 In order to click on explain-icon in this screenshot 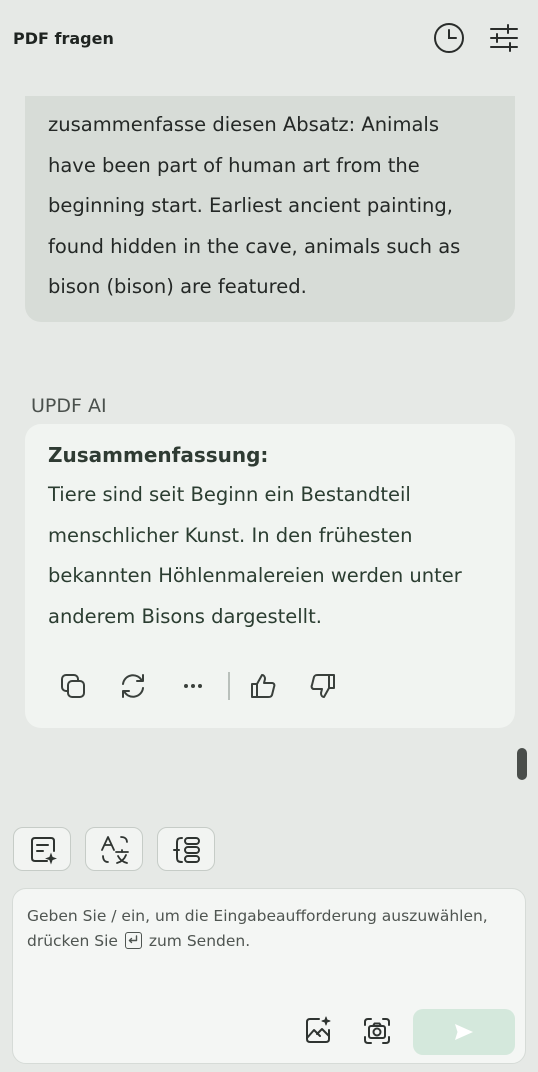, I will do `click(186, 850)`.